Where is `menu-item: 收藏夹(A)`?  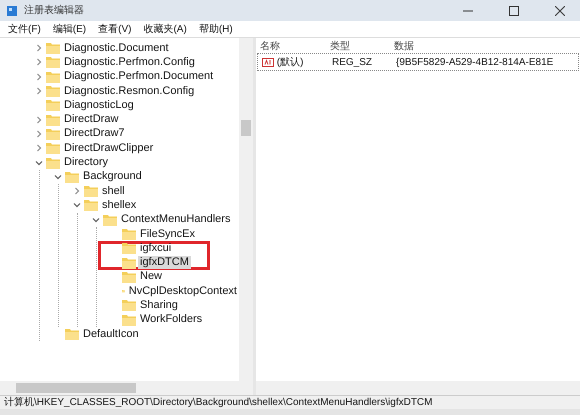
menu-item: 收藏夹(A) is located at coordinates (165, 29).